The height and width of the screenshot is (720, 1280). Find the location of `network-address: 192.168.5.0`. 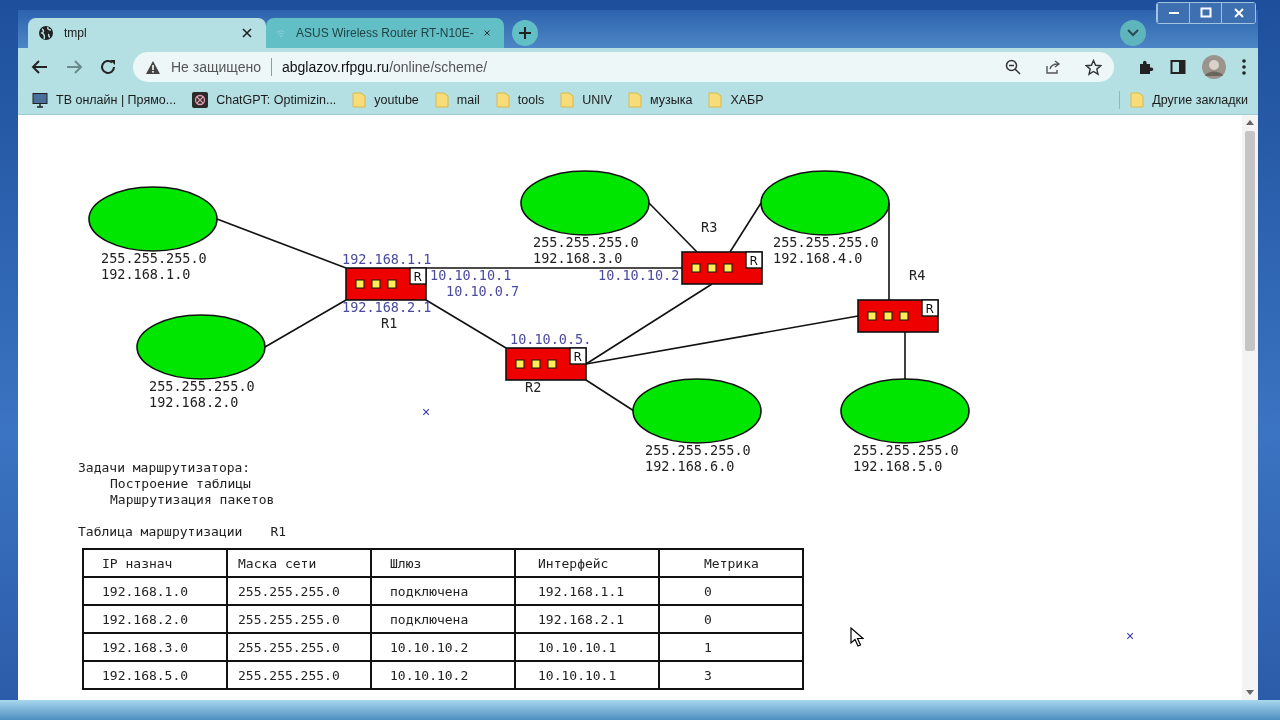

network-address: 192.168.5.0 is located at coordinates (898, 466).